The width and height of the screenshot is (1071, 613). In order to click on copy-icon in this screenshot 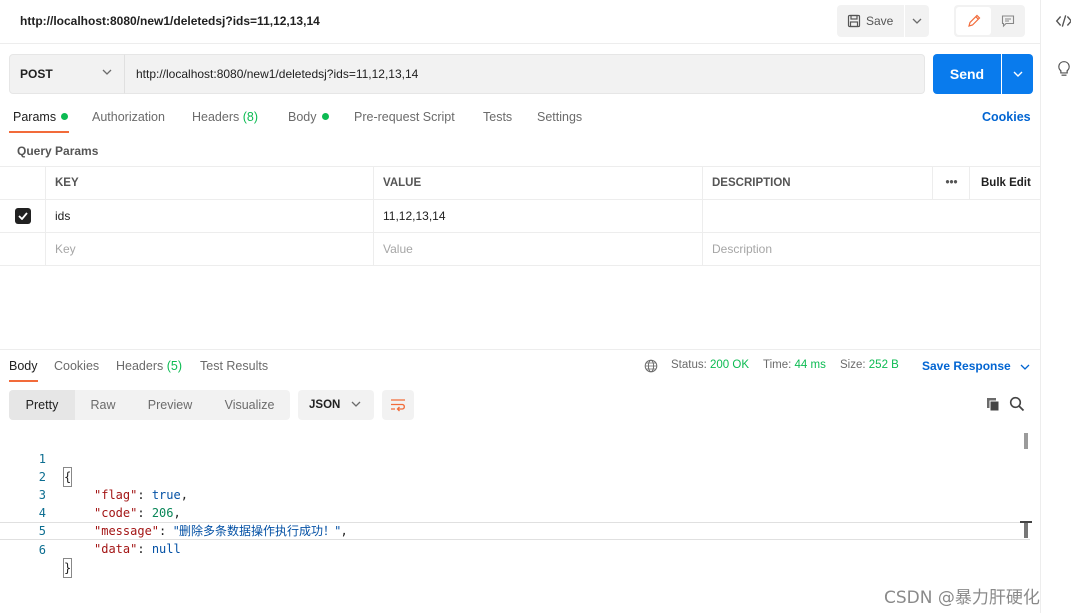, I will do `click(993, 404)`.